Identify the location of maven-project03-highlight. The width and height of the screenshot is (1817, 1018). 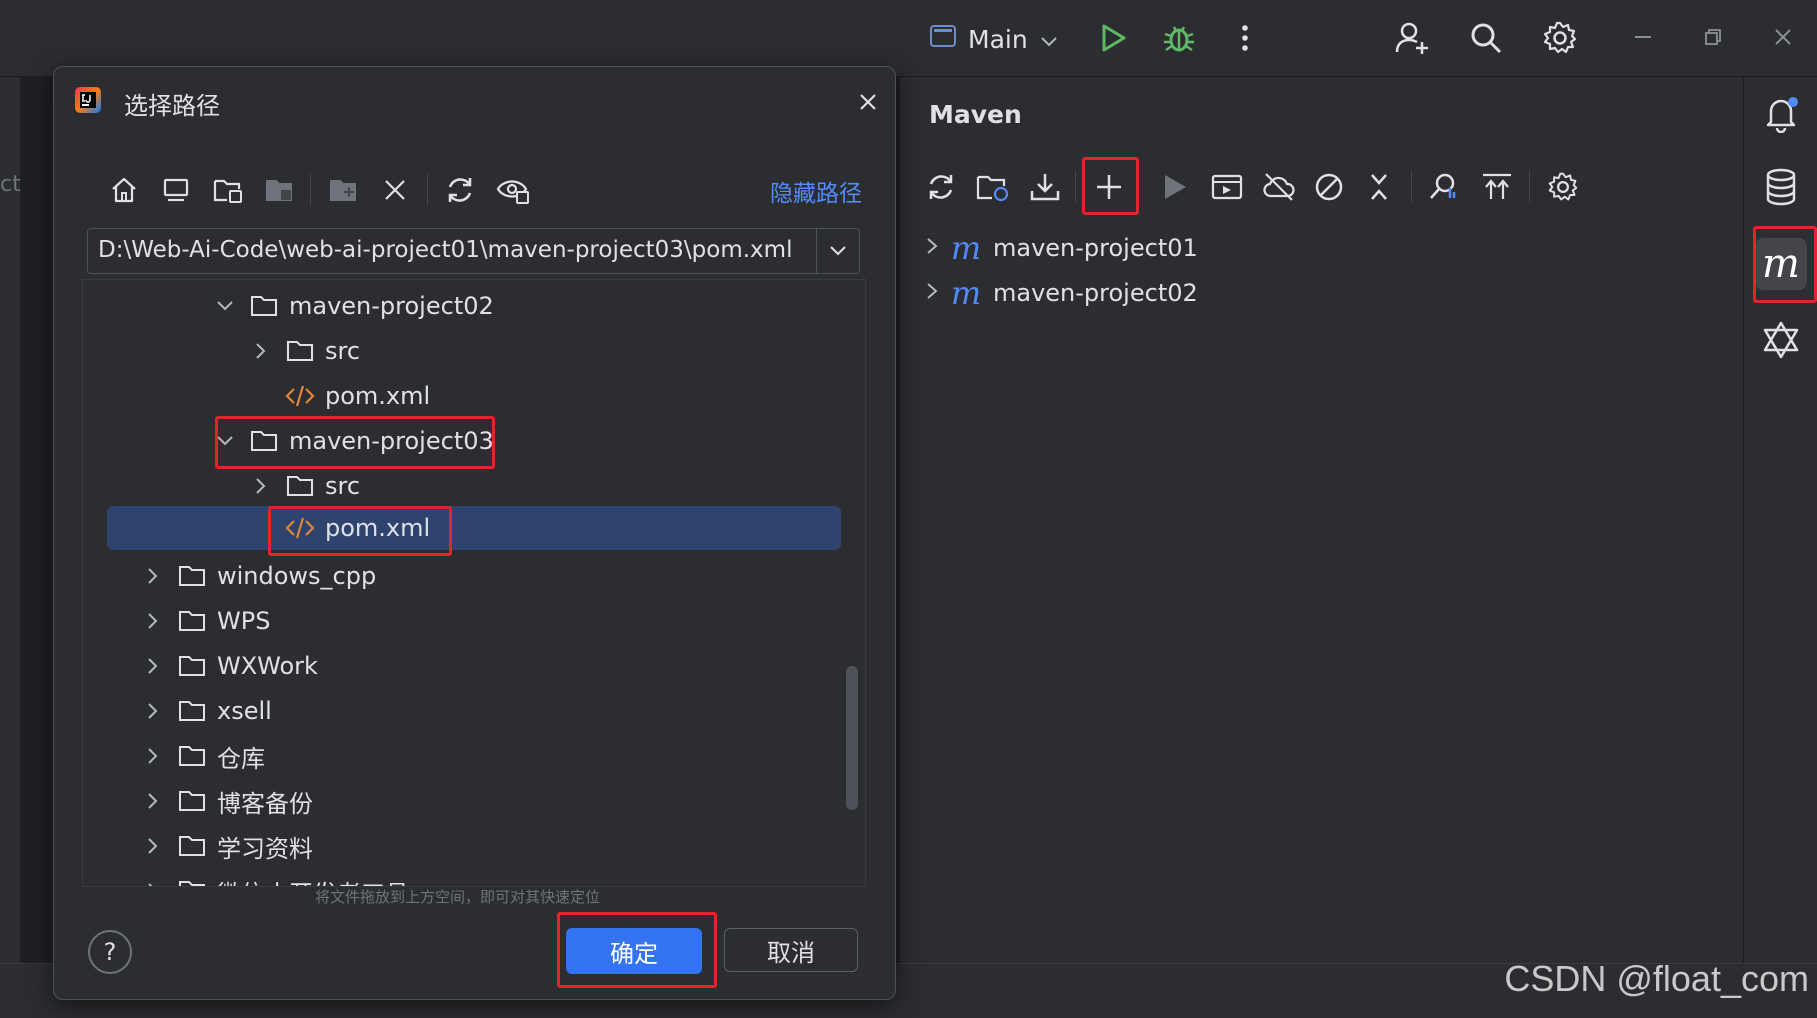
(355, 442).